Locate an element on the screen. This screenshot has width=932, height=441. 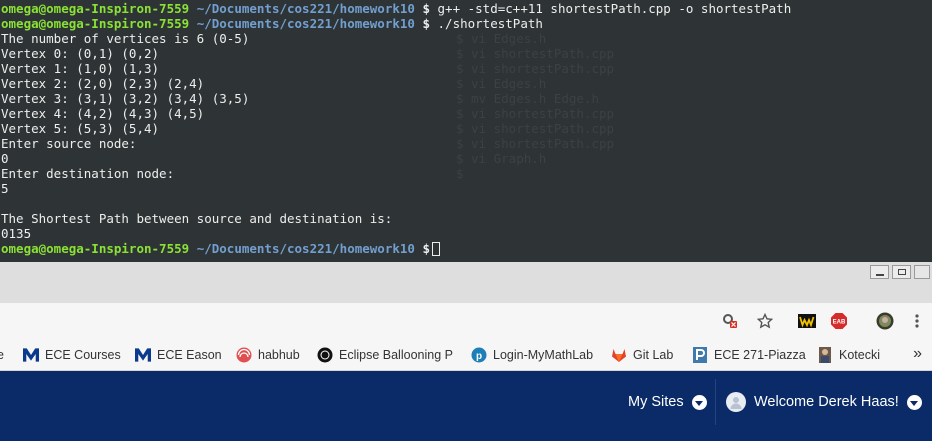
my-sites-label: My Sites is located at coordinates (656, 402).